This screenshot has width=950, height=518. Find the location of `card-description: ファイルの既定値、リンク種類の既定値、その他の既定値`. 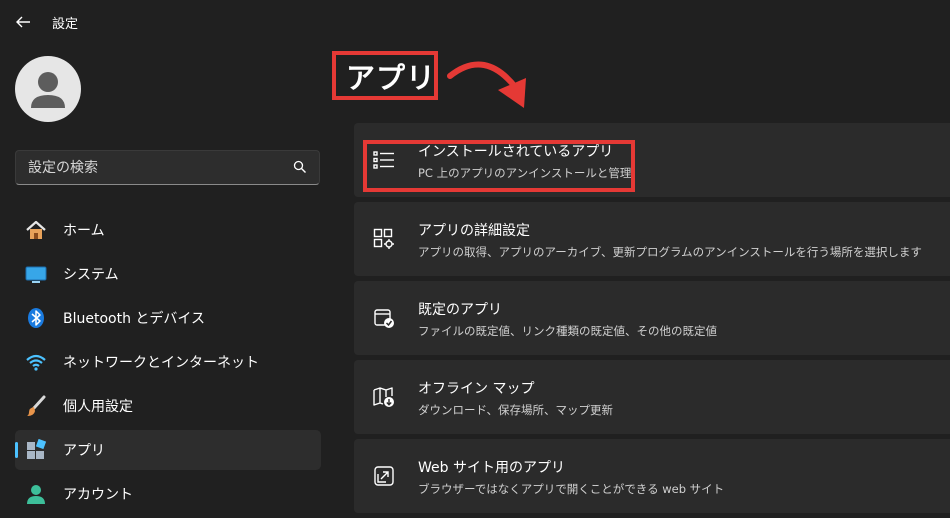

card-description: ファイルの既定値、リンク種類の既定値、その他の既定値 is located at coordinates (567, 331).